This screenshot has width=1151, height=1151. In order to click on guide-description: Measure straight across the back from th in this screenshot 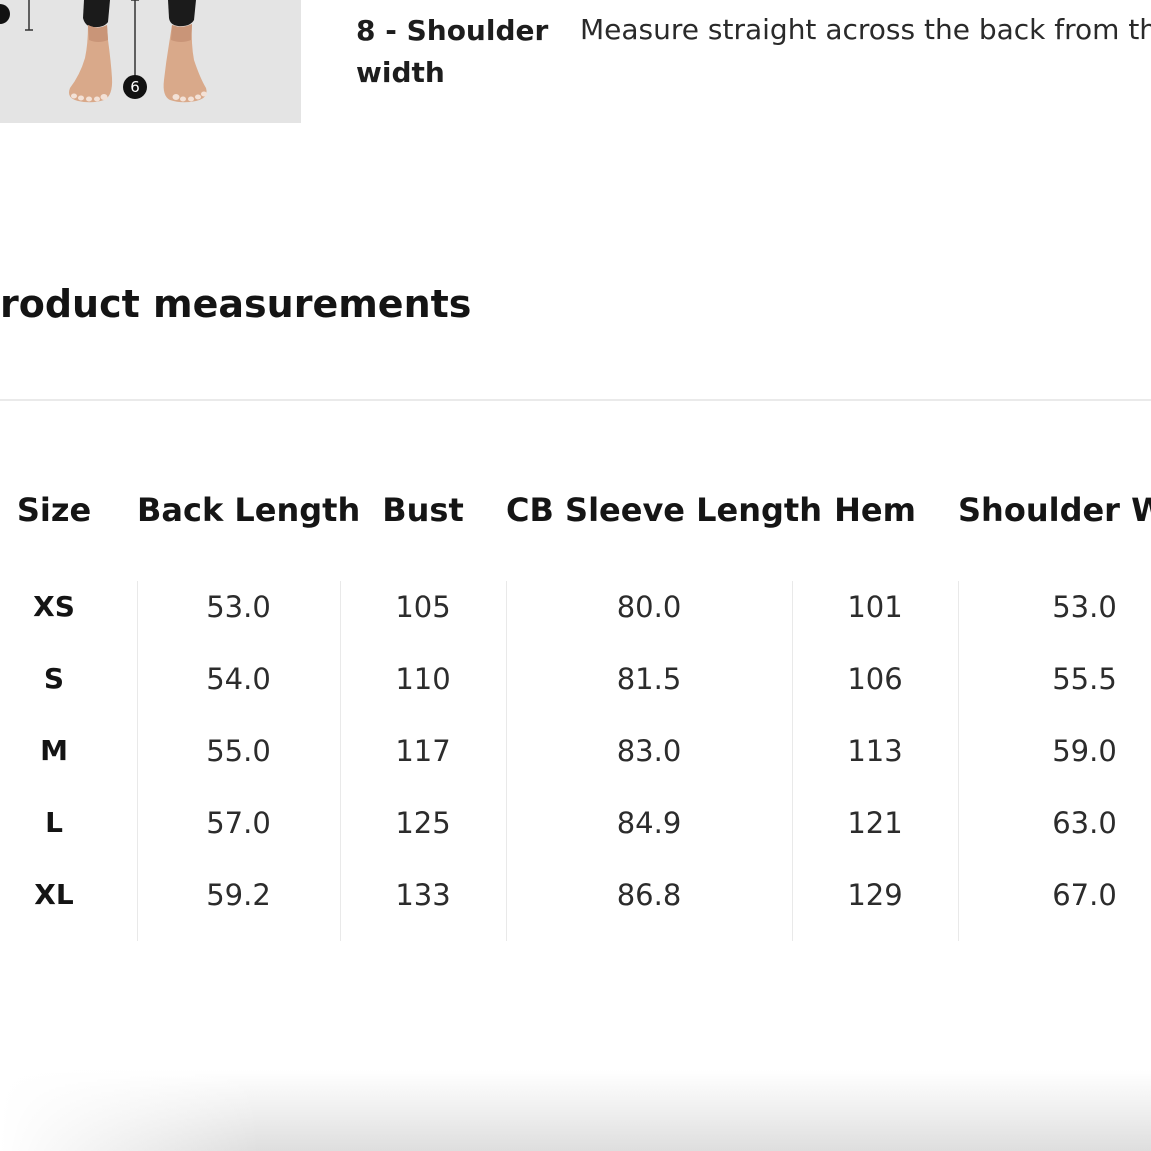, I will do `click(865, 29)`.